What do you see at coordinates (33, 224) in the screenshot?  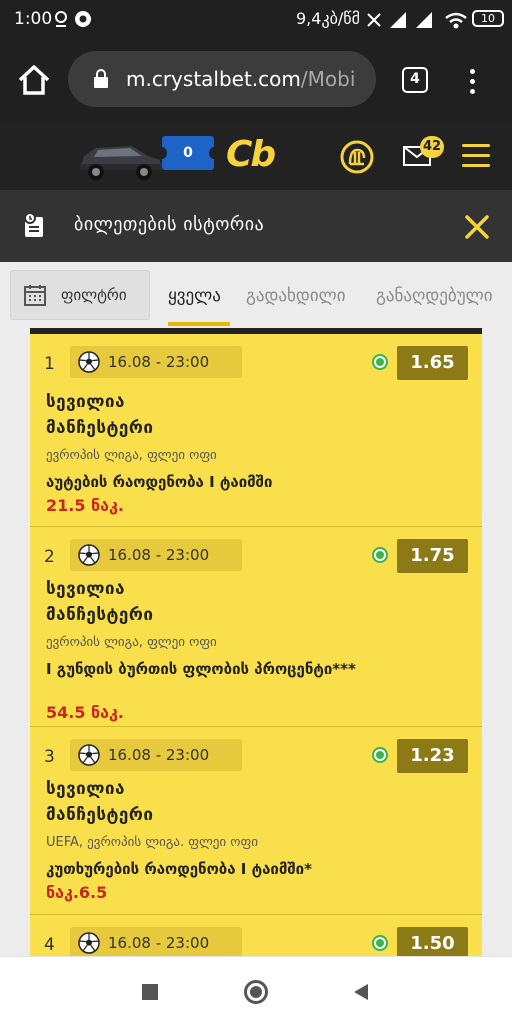 I see `ticket-history-icon` at bounding box center [33, 224].